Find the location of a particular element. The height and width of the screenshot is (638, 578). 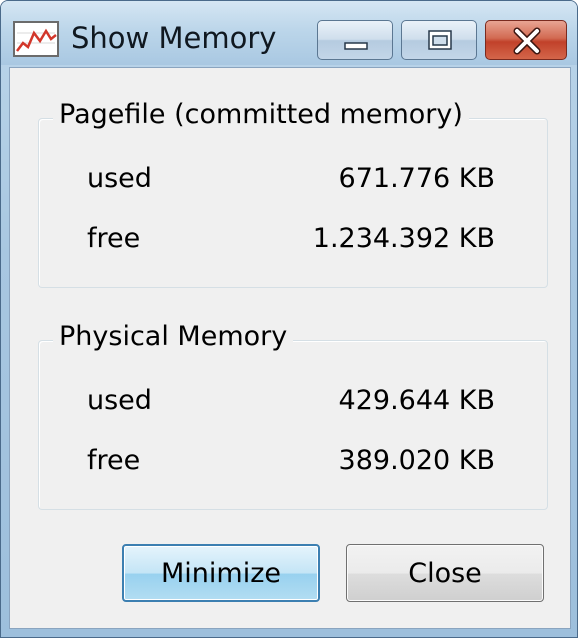

pagefile-used-value: 671.776 KB is located at coordinates (416, 178).